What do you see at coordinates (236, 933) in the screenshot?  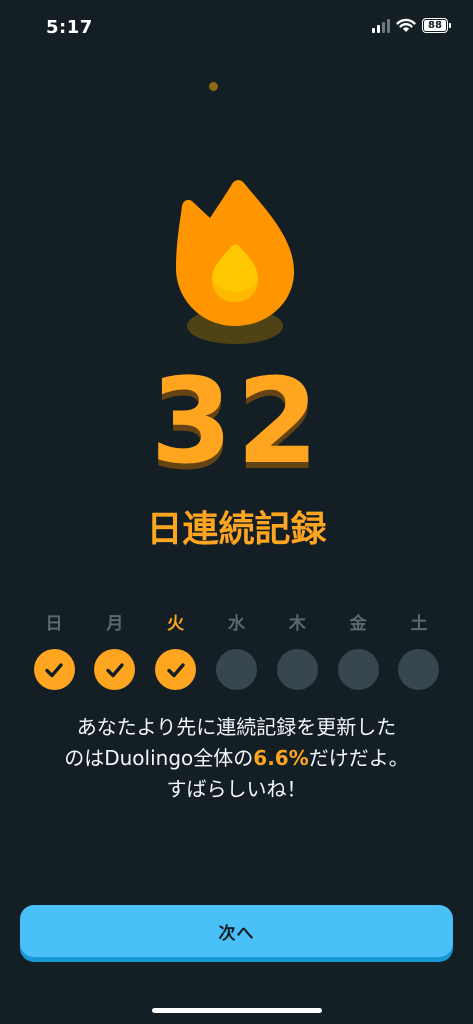 I see `next-button-label: 次へ` at bounding box center [236, 933].